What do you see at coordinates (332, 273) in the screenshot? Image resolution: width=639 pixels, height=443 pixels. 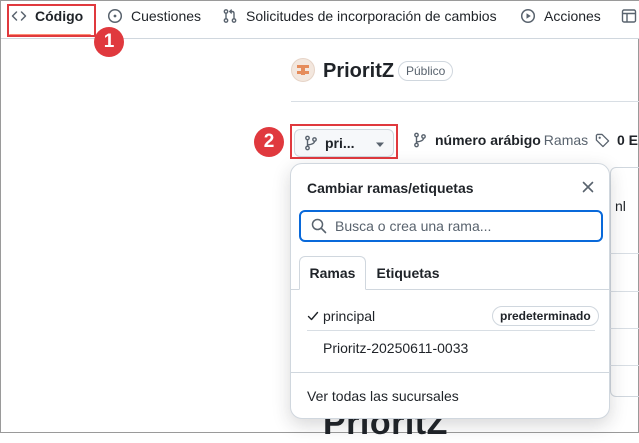 I see `tab-branches: Ramas` at bounding box center [332, 273].